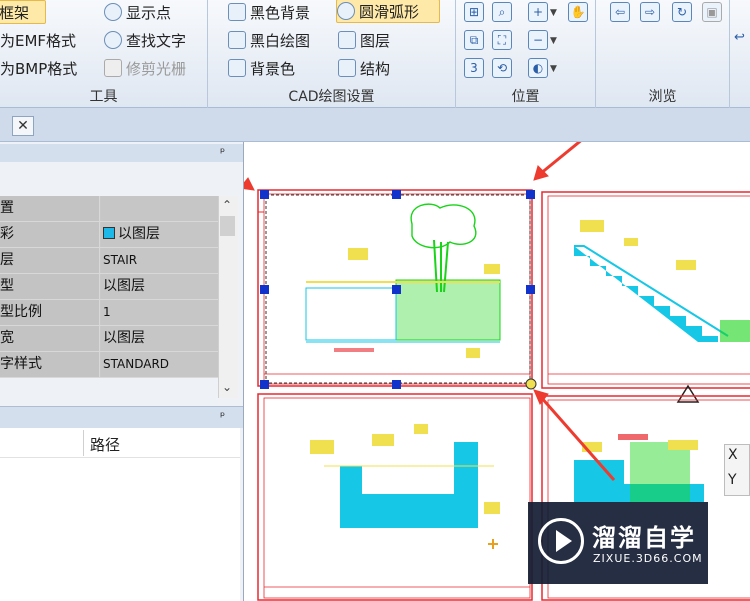 Image resolution: width=750 pixels, height=601 pixels. I want to click on close-tab-button: ✕, so click(23, 126).